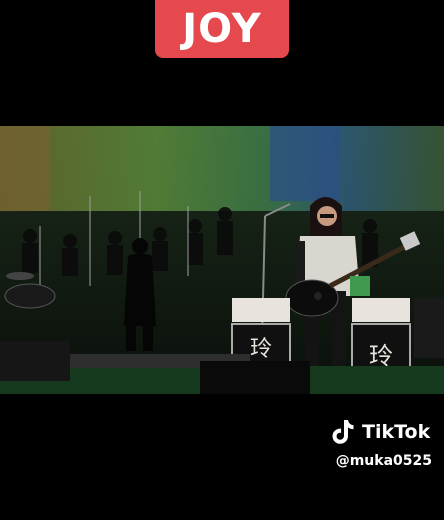  What do you see at coordinates (396, 432) in the screenshot?
I see `tiktok-brand-label: TikTok` at bounding box center [396, 432].